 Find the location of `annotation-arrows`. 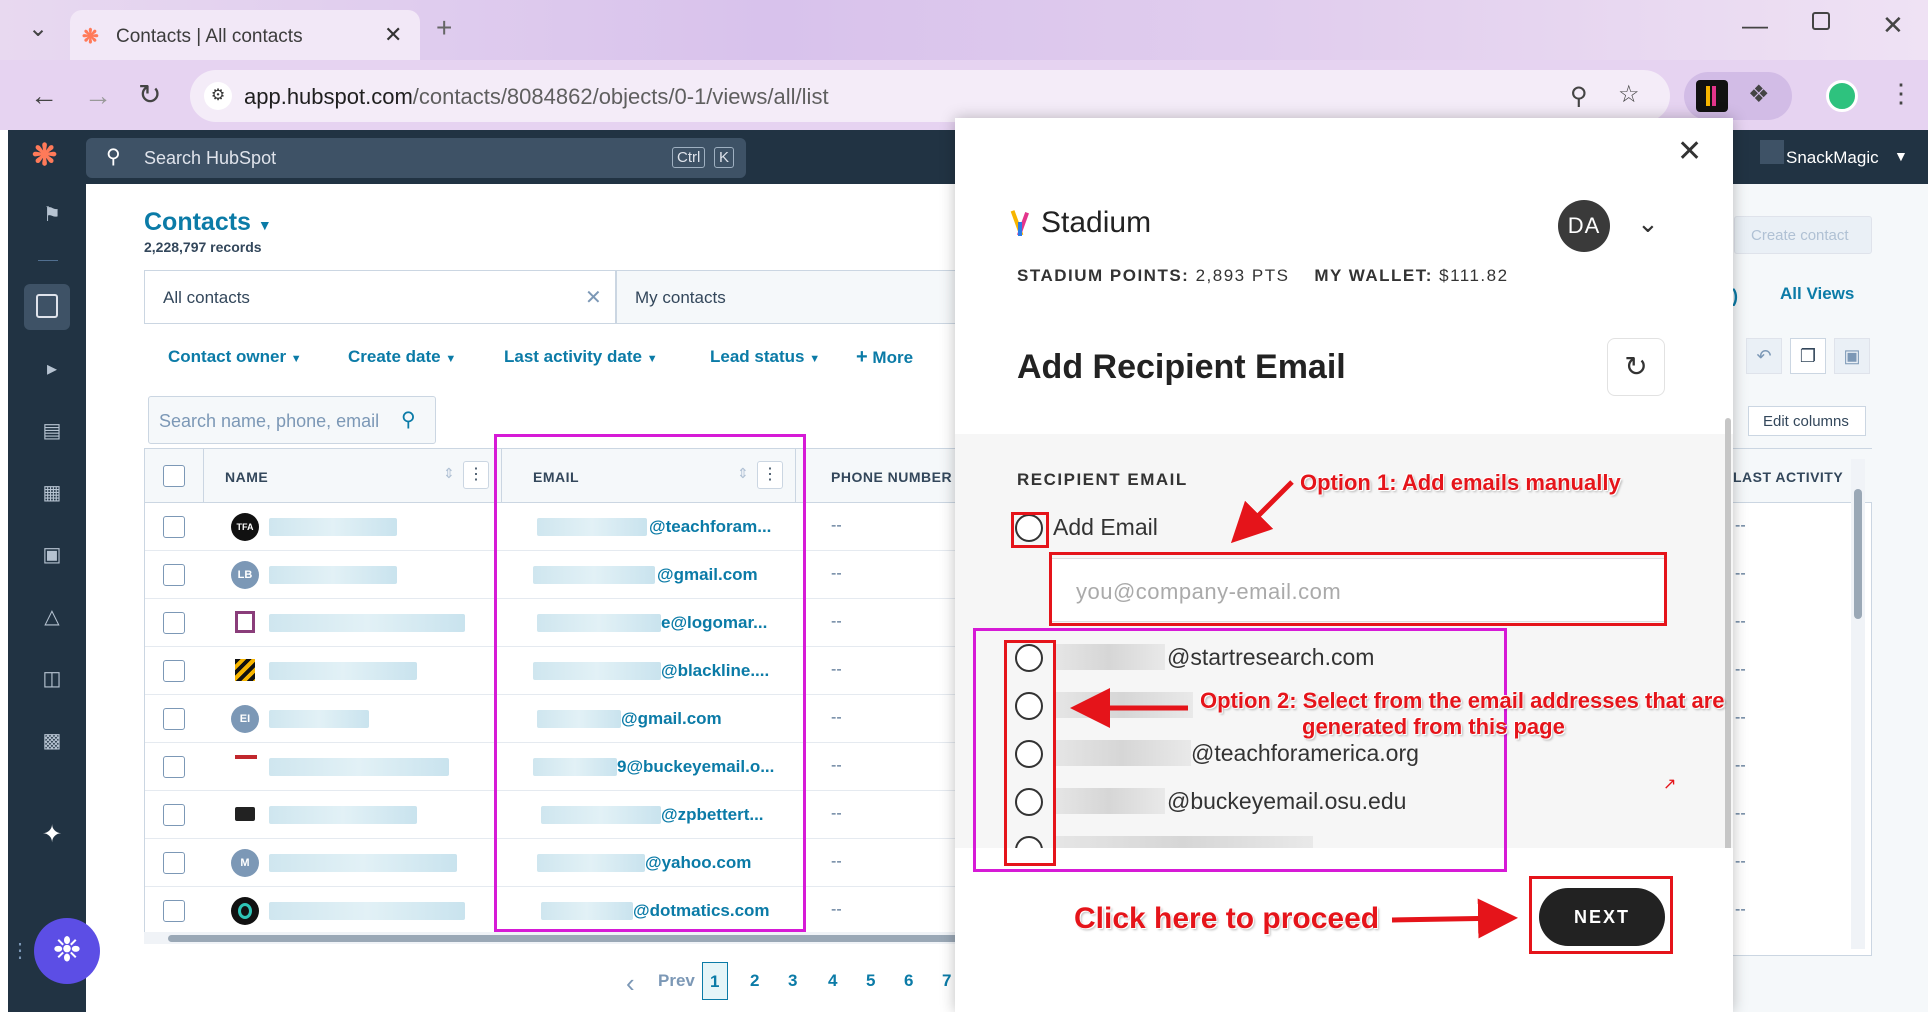

annotation-arrows is located at coordinates (1294, 709).